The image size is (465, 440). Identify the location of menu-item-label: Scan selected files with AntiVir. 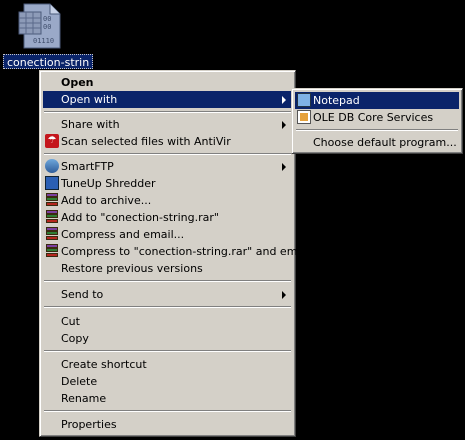
(146, 141).